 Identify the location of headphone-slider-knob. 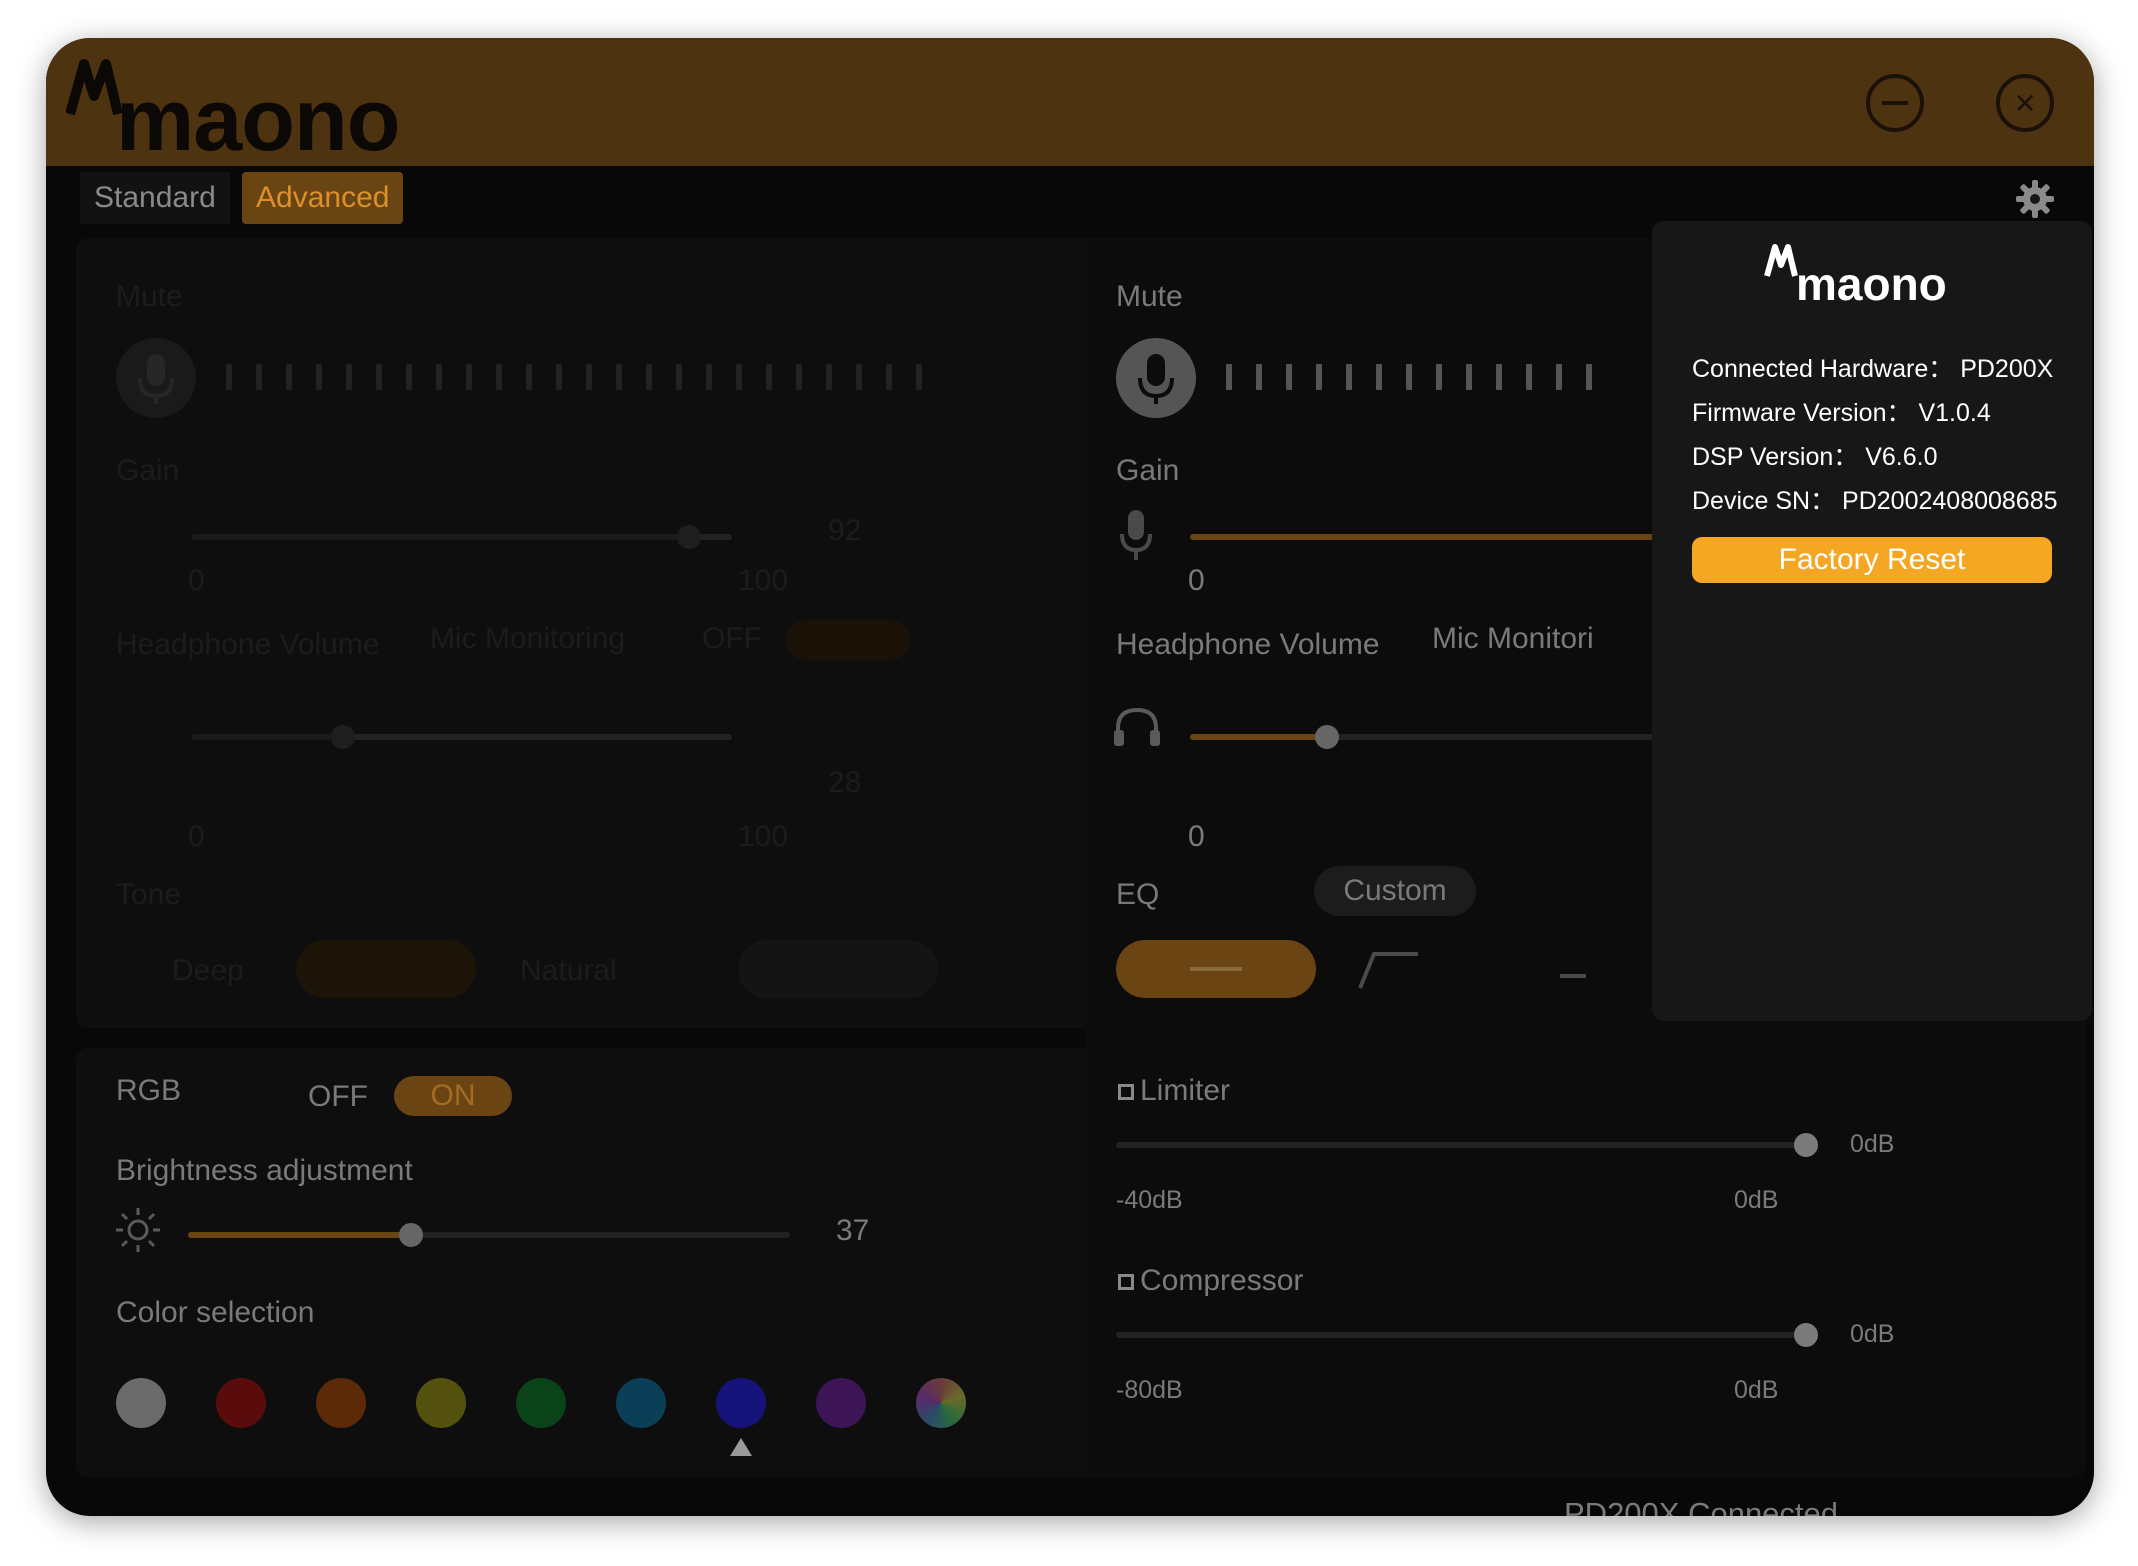
(343, 737).